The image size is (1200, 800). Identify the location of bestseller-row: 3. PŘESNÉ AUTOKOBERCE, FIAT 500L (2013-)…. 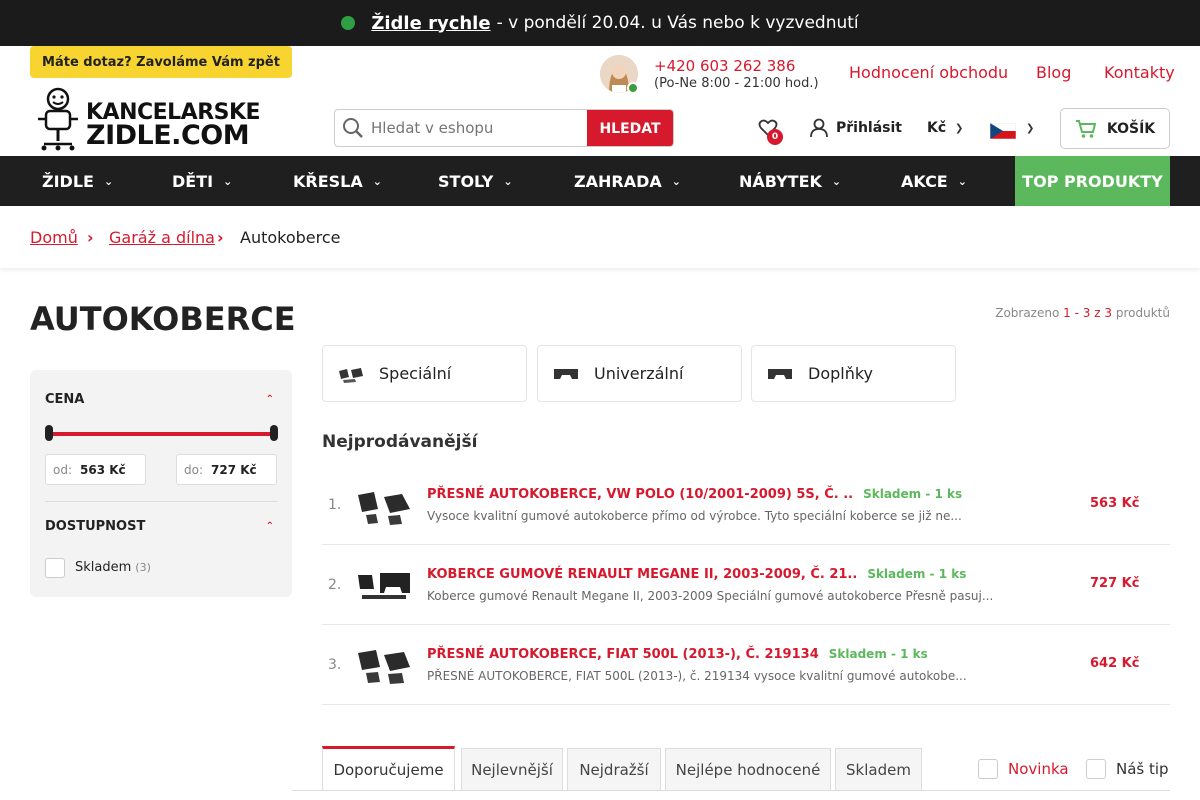
(746, 665).